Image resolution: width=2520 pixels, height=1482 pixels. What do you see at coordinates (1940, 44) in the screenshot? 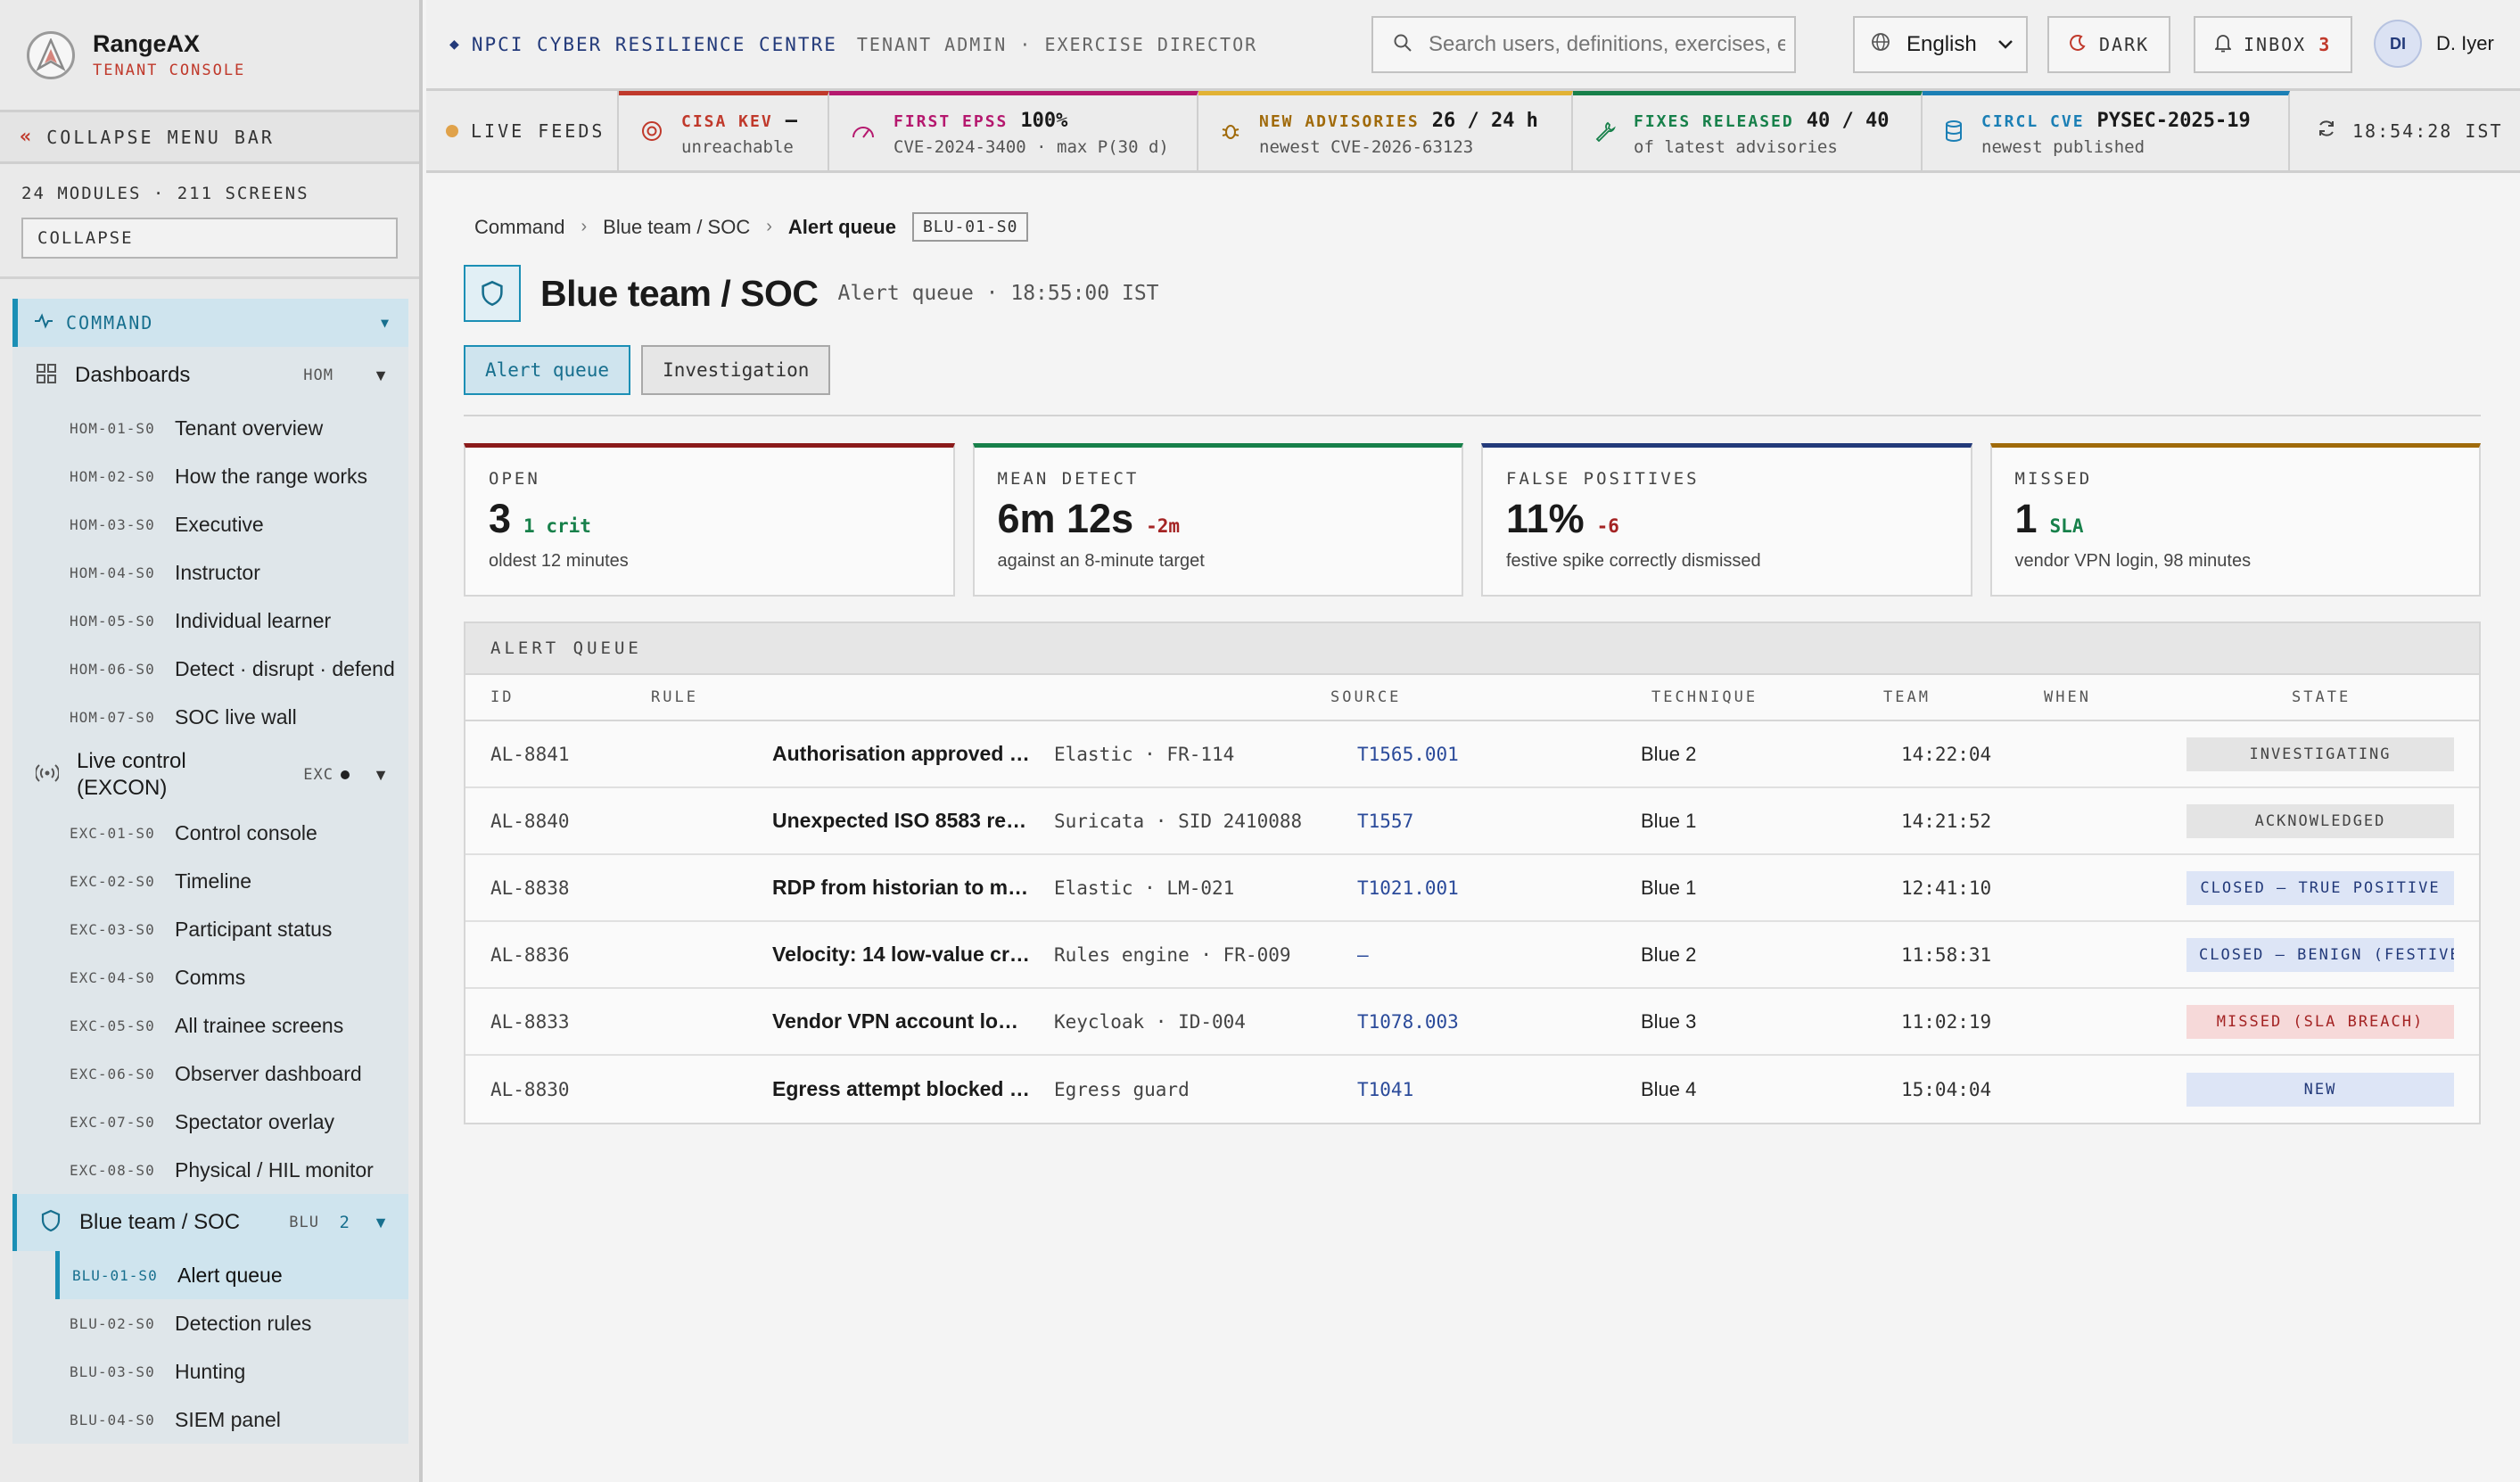
I see `language-select: English` at bounding box center [1940, 44].